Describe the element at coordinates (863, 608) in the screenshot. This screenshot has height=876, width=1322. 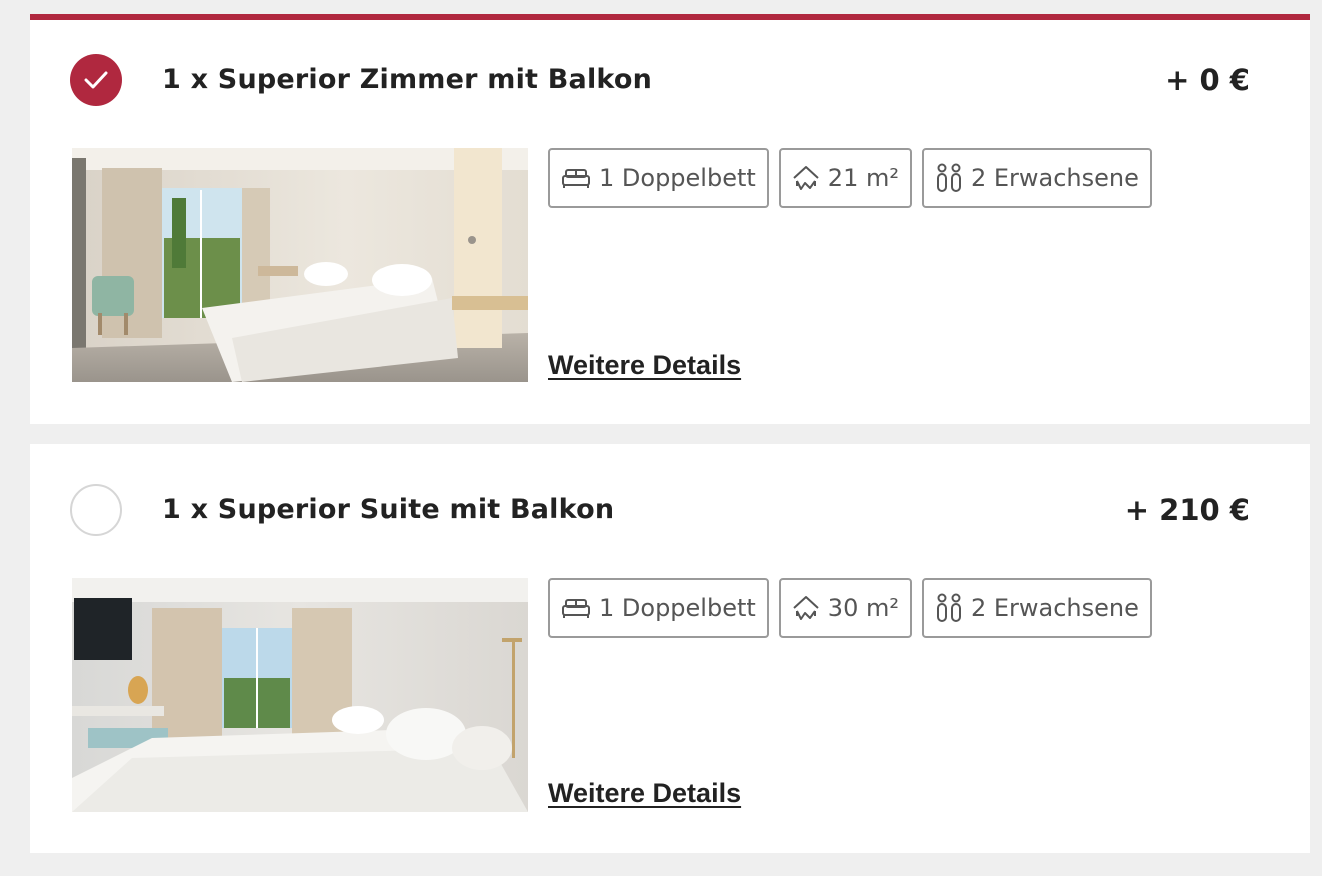
I see `feature-size-label: 30 m²` at that location.